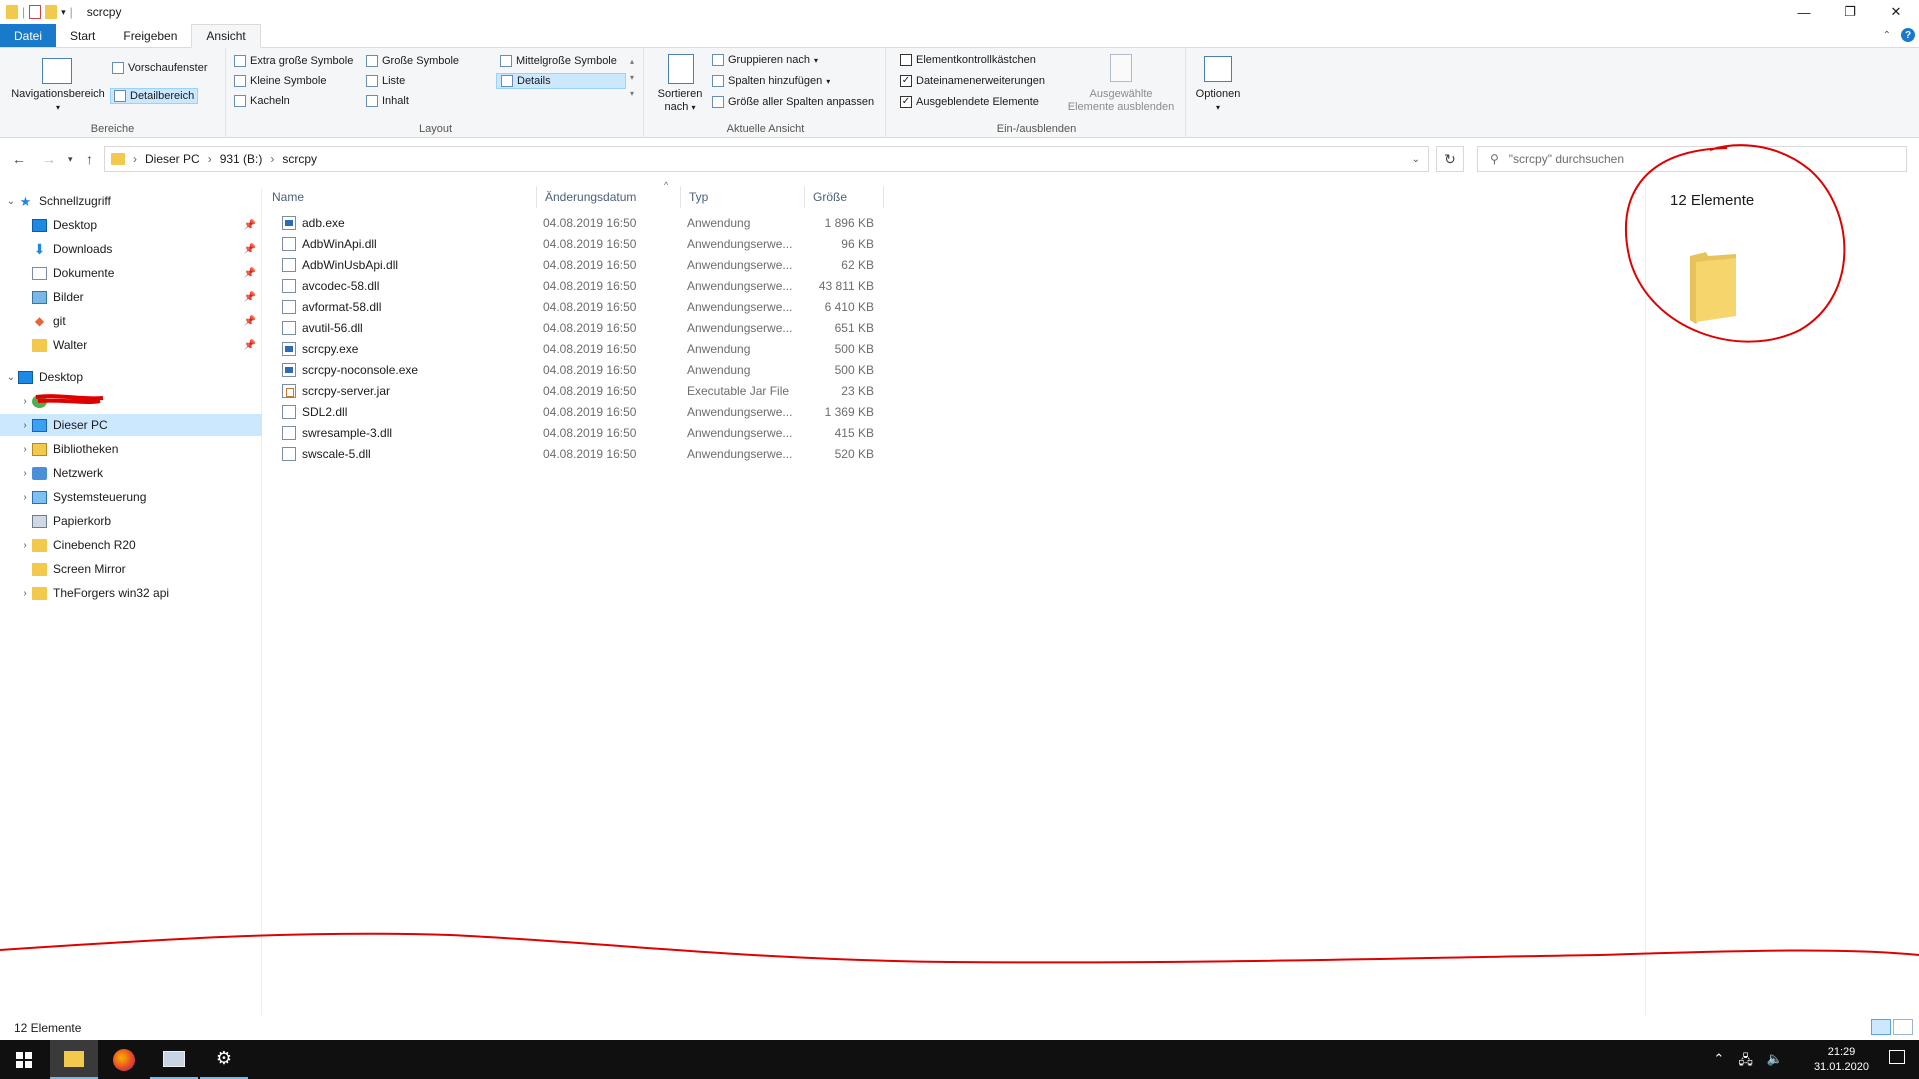 The height and width of the screenshot is (1079, 1919). What do you see at coordinates (131, 593) in the screenshot?
I see `sidebar-item-theforgers: › TheForgers win32 api` at bounding box center [131, 593].